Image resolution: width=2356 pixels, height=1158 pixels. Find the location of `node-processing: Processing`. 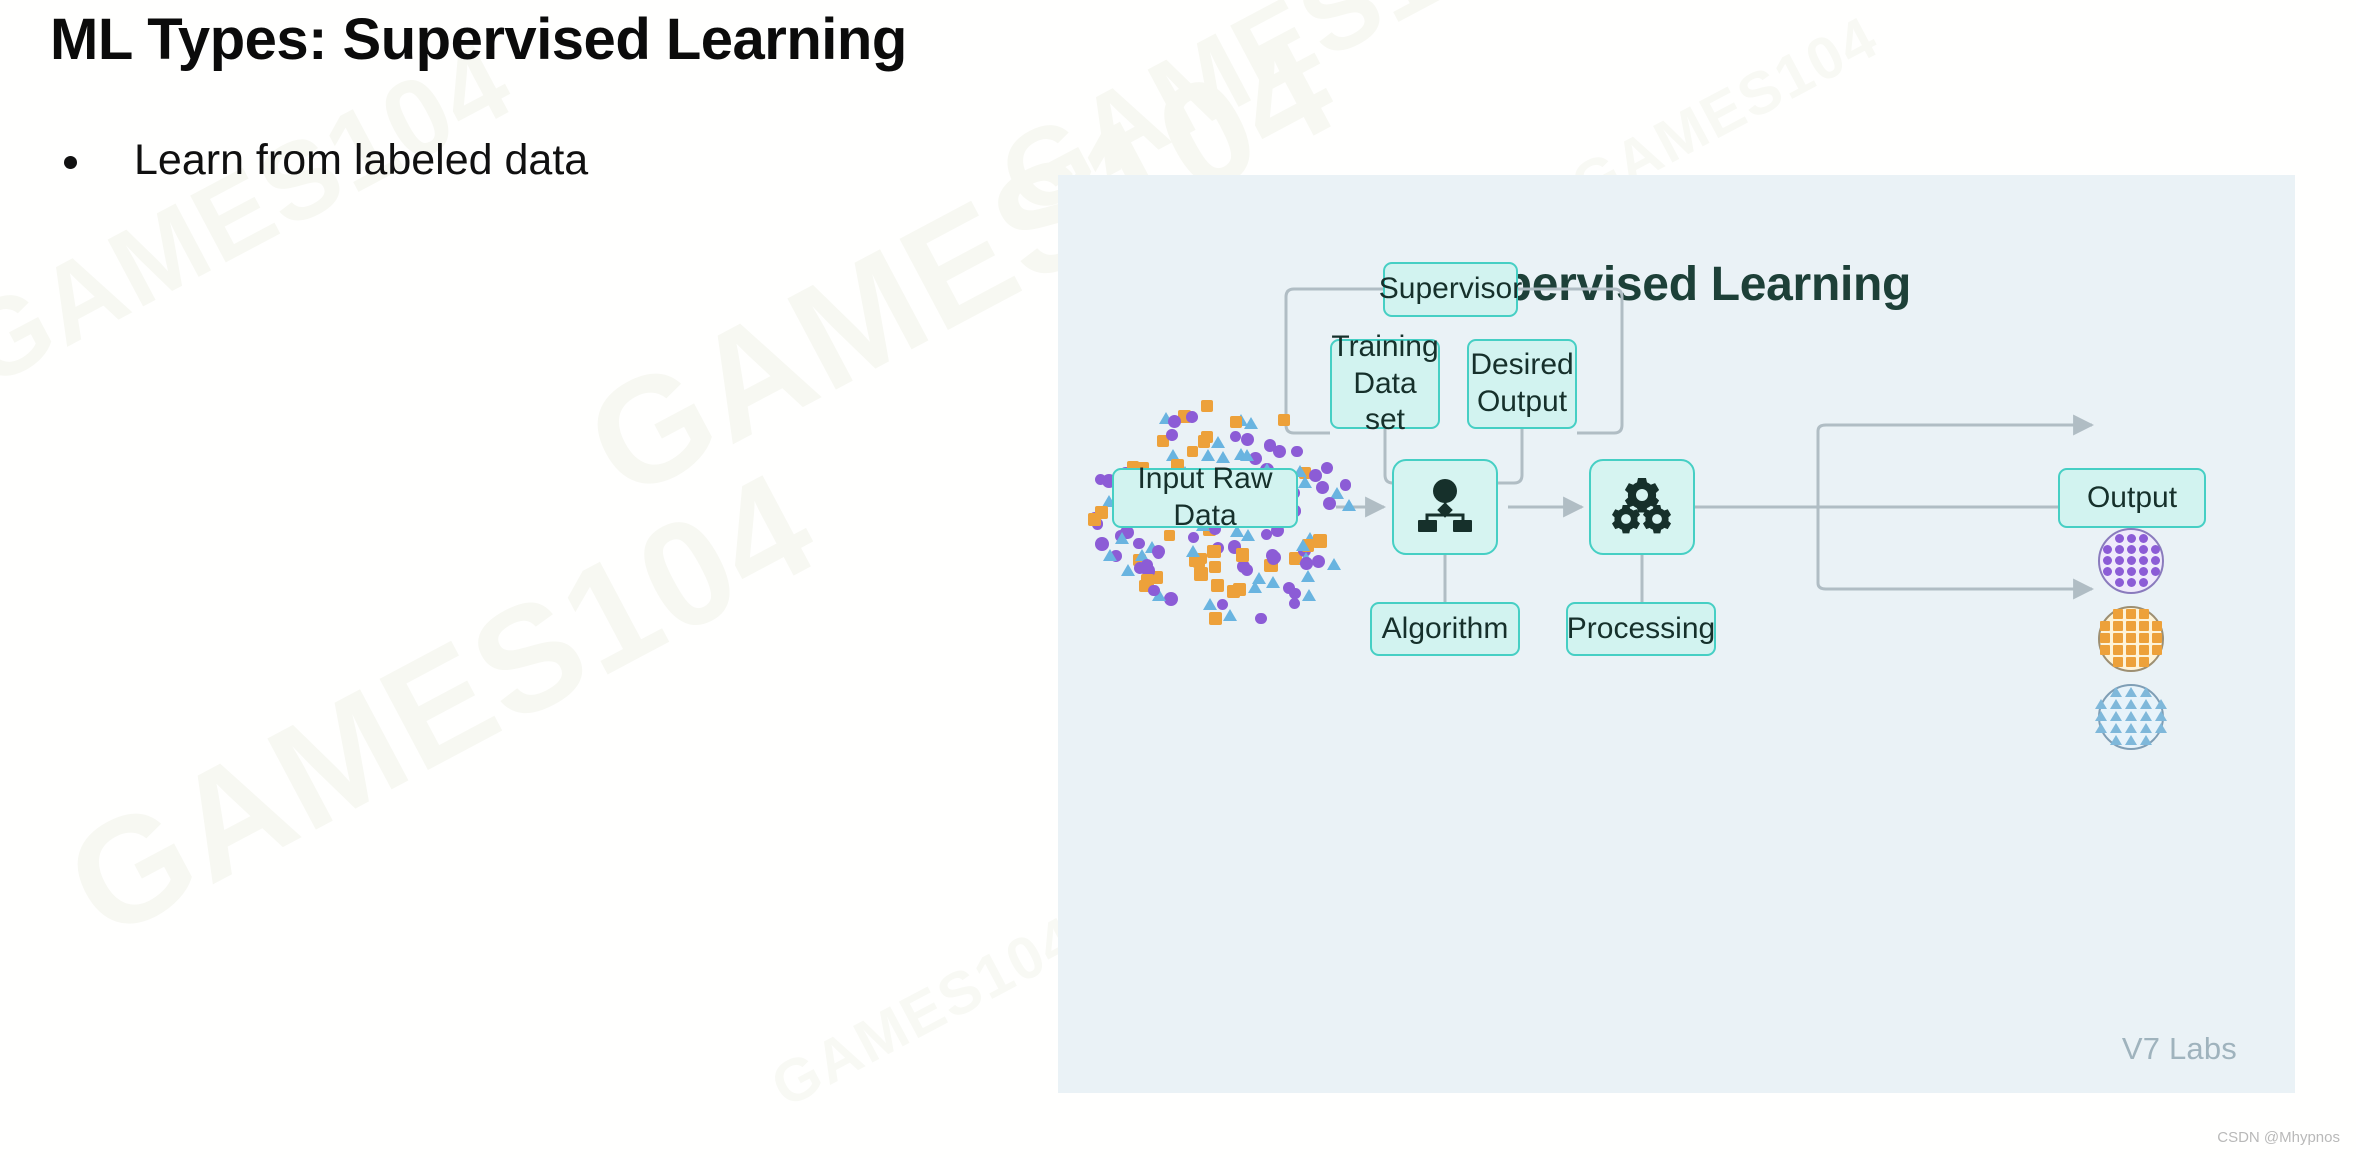

node-processing: Processing is located at coordinates (1641, 629).